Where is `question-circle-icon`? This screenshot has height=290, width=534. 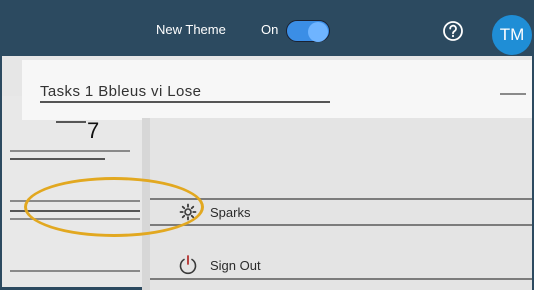 question-circle-icon is located at coordinates (453, 31).